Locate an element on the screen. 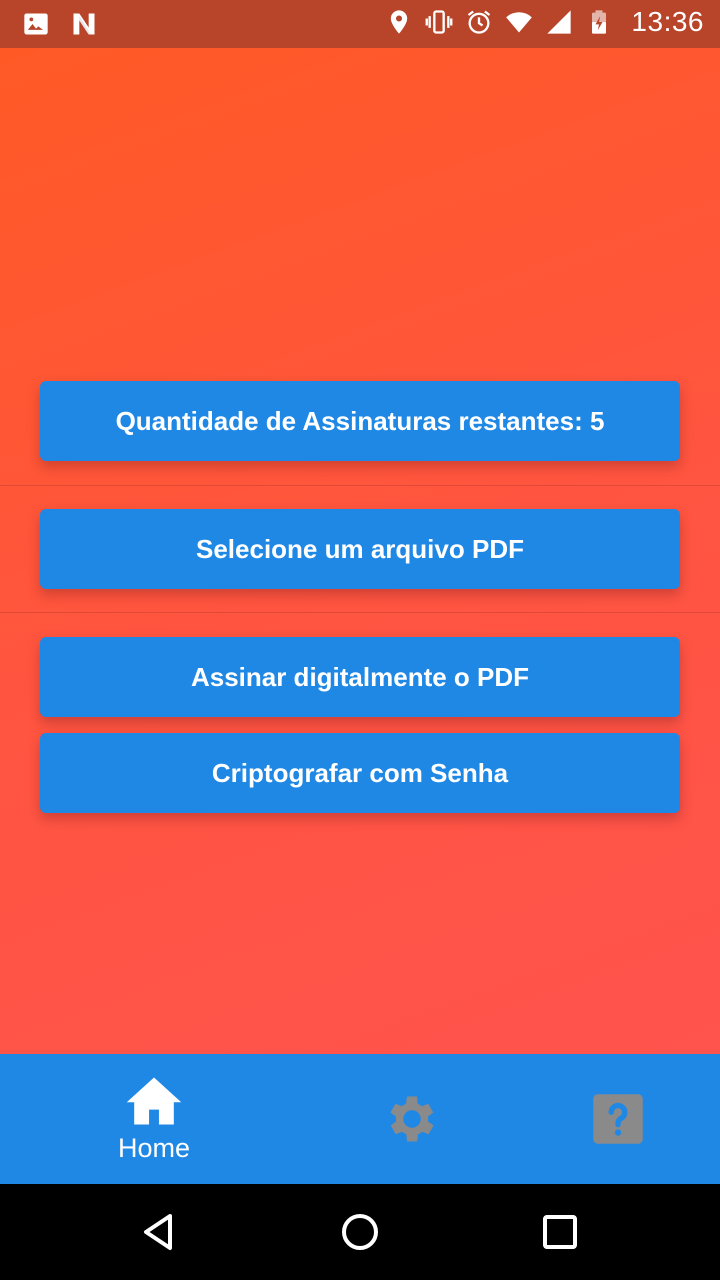 The image size is (720, 1280). home-icon is located at coordinates (154, 1100).